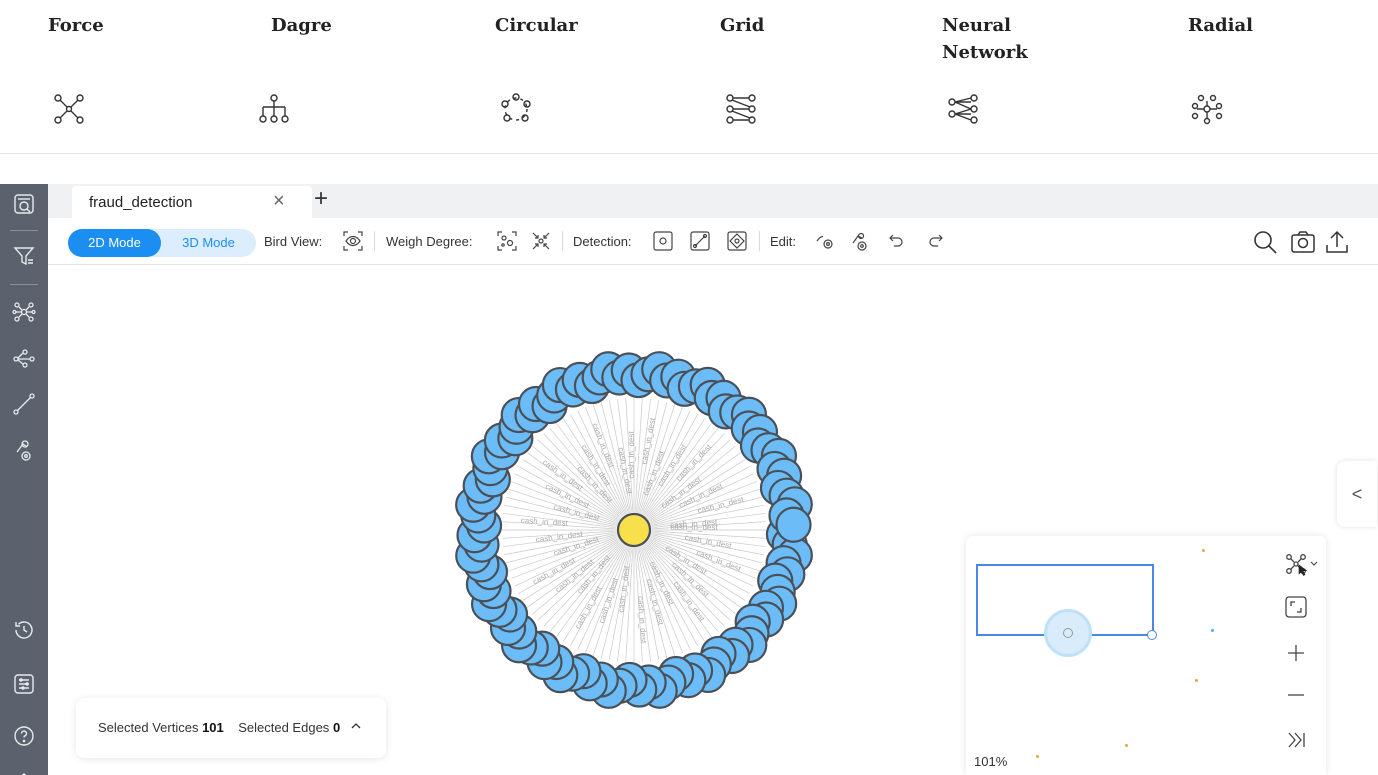 Image resolution: width=1378 pixels, height=775 pixels. Describe the element at coordinates (365, 77) in the screenshot. I see `layout-option-dagre: Dagre` at that location.